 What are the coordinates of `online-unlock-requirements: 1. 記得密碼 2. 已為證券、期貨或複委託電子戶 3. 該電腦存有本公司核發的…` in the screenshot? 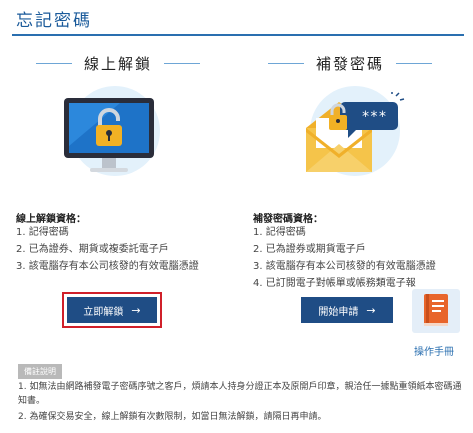 It's located at (107, 249).